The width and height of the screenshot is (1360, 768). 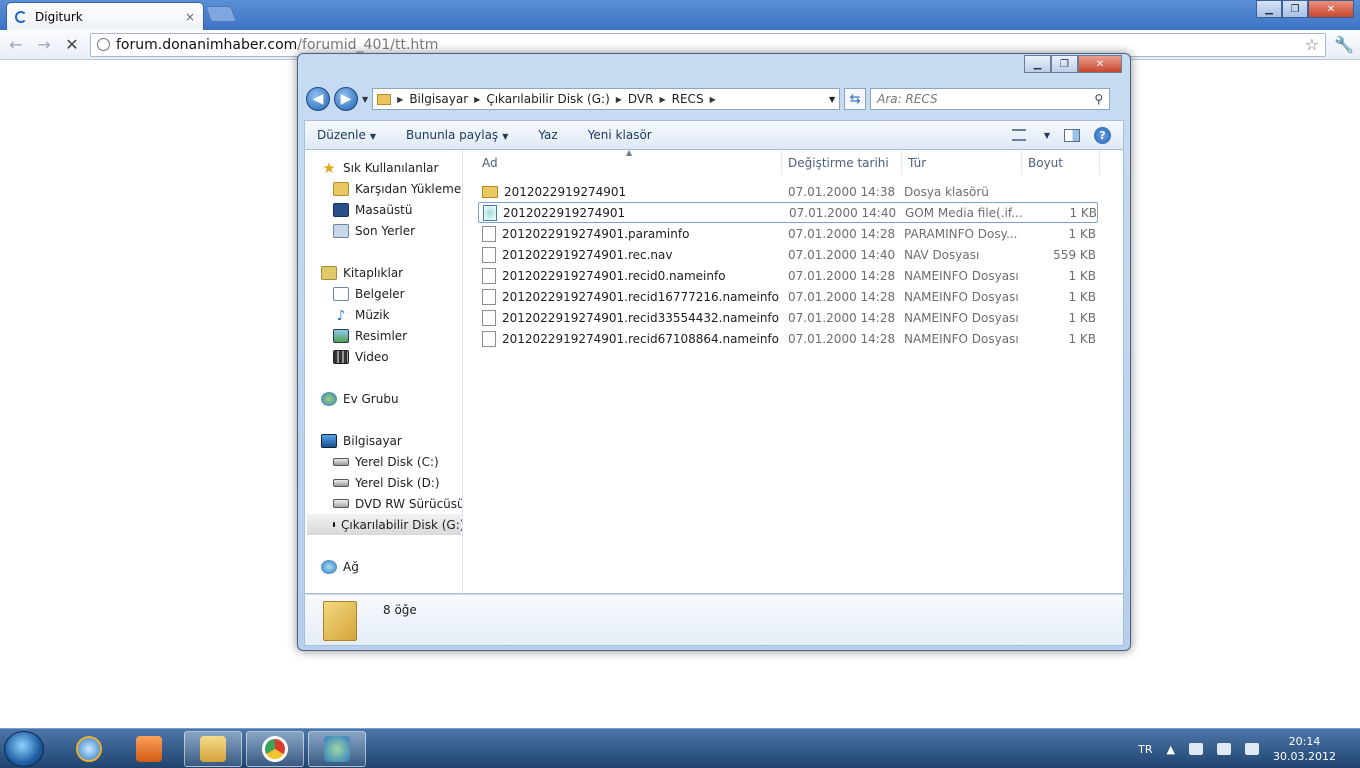 I want to click on explorer-close-button: ✕, so click(x=1100, y=64).